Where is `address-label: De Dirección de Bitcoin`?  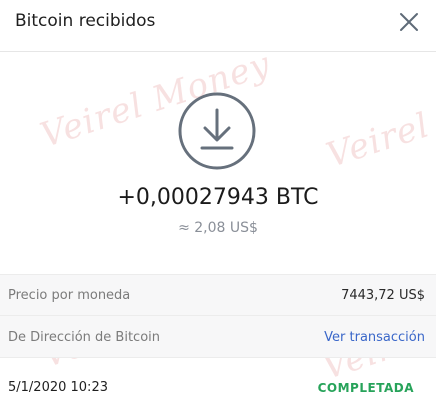
address-label: De Dirección de Bitcoin is located at coordinates (84, 337).